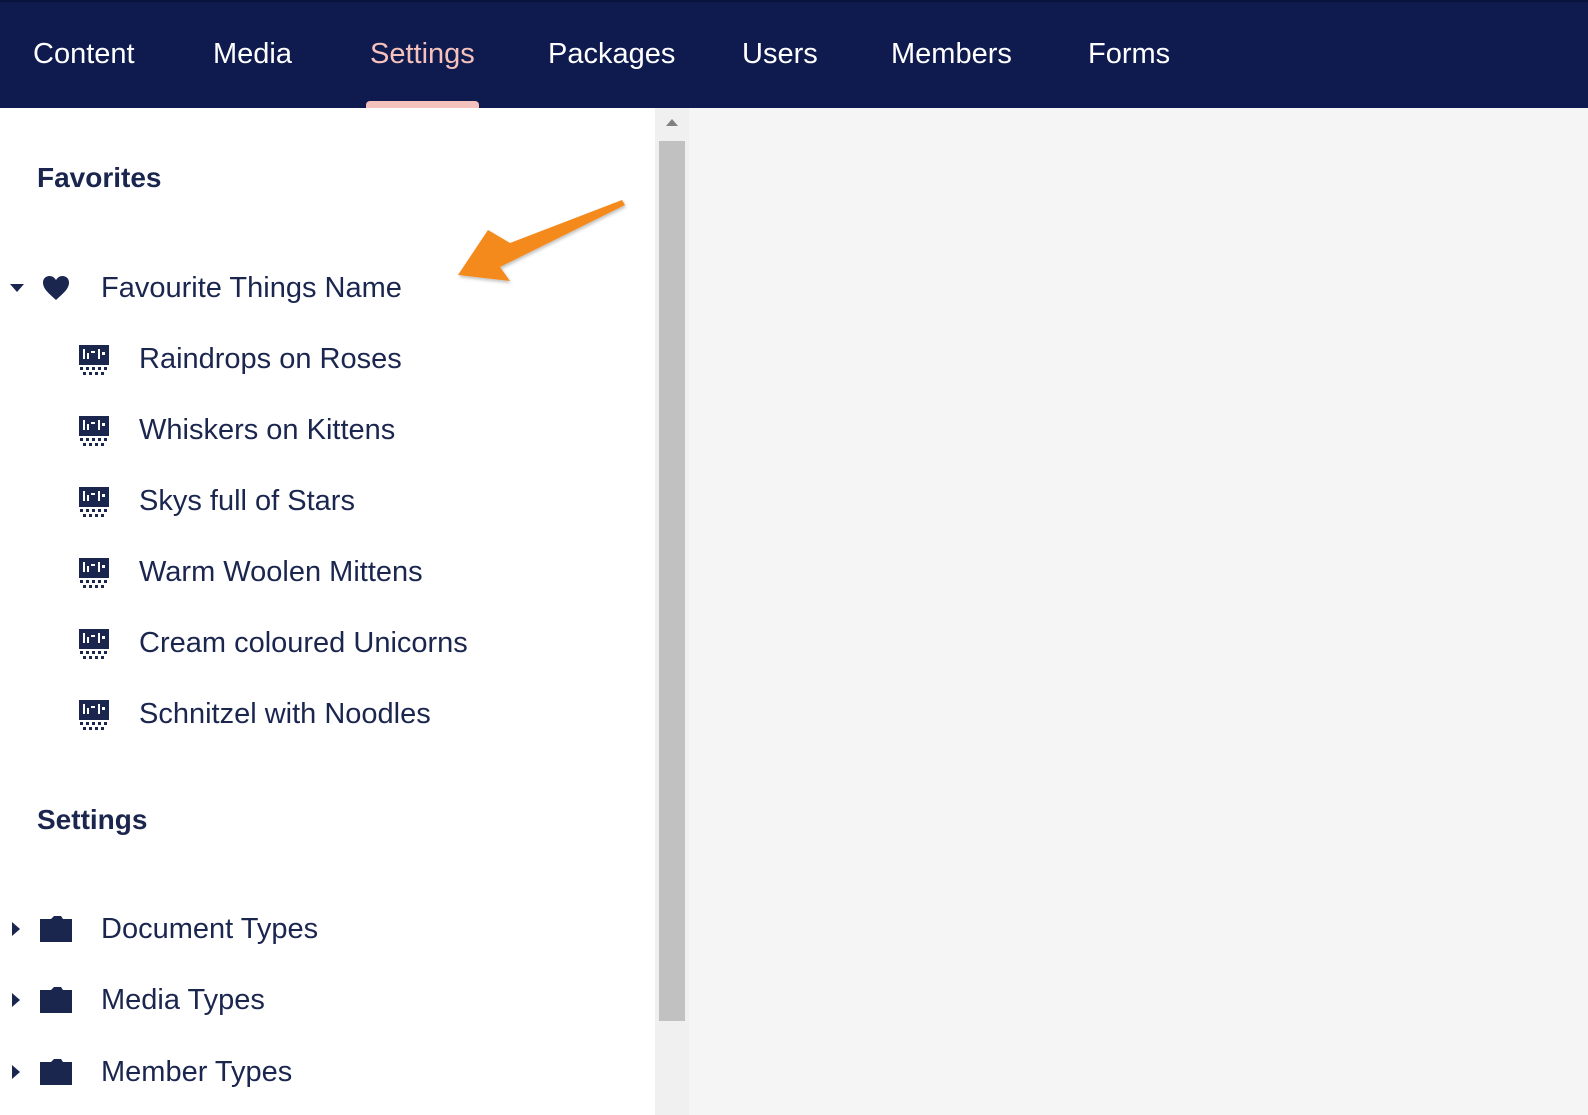 Image resolution: width=1588 pixels, height=1115 pixels. Describe the element at coordinates (183, 999) in the screenshot. I see `tree-item-label: Media Types` at that location.